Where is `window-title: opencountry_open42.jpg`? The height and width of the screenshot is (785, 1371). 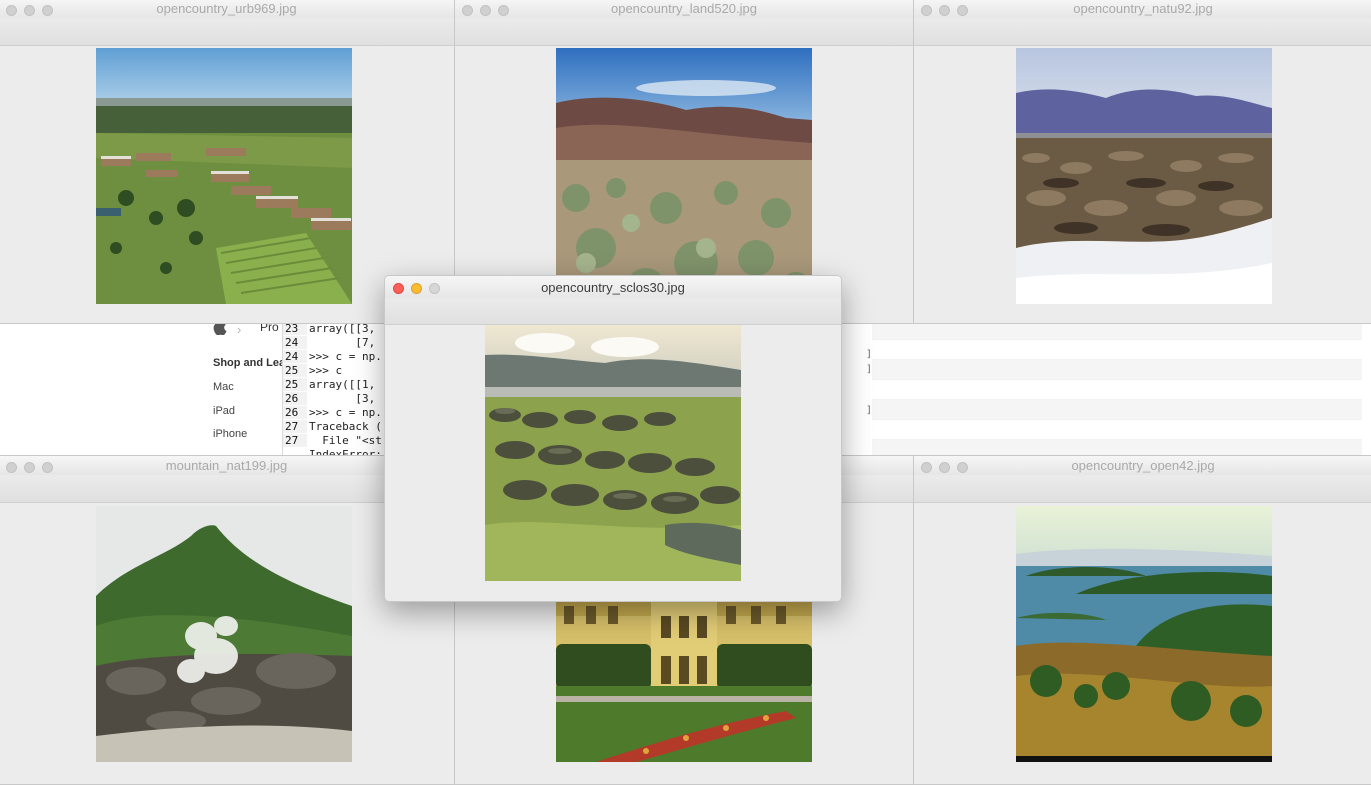 window-title: opencountry_open42.jpg is located at coordinates (1143, 465).